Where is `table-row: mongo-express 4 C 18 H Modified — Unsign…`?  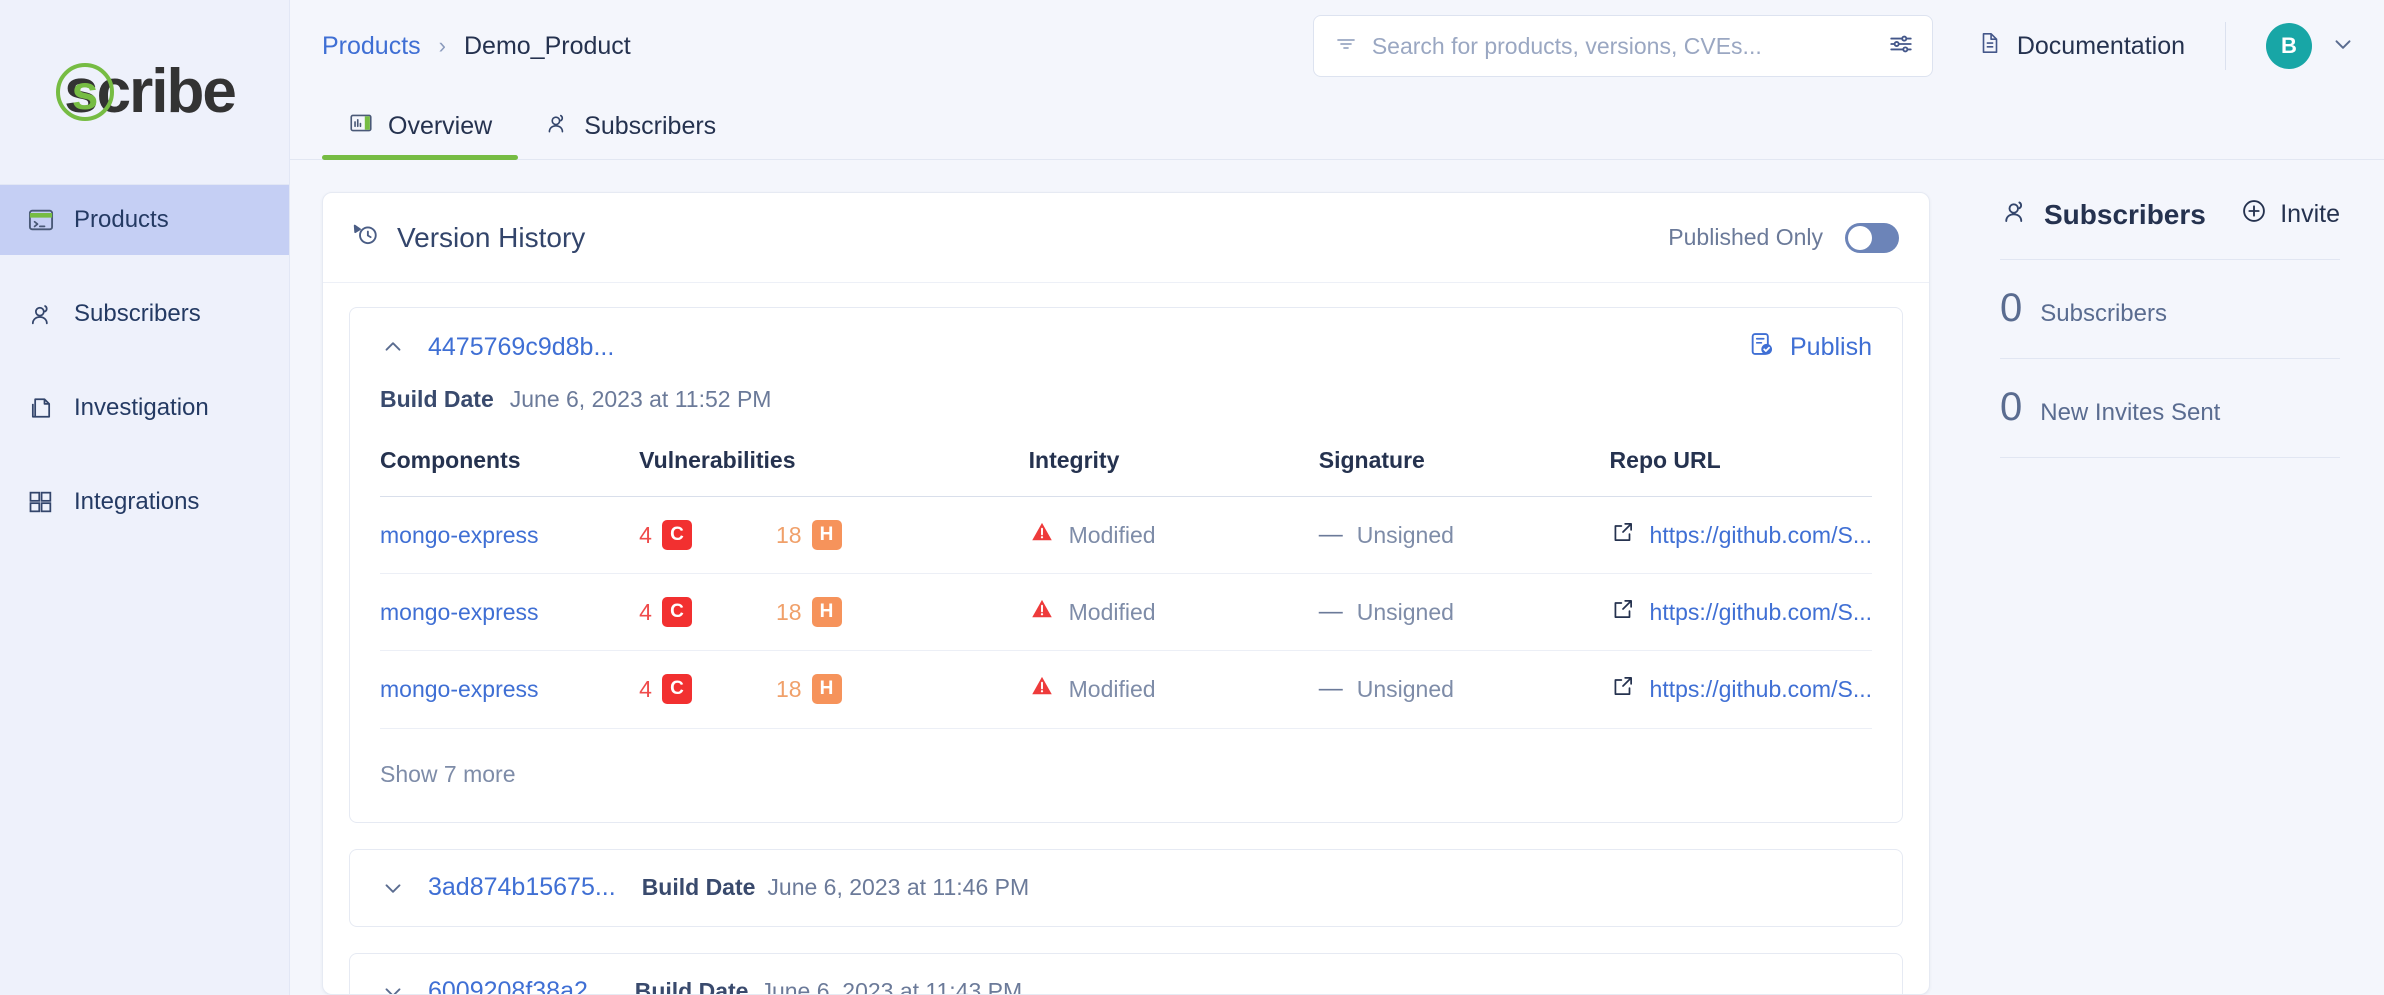 table-row: mongo-express 4 C 18 H Modified — Unsign… is located at coordinates (1126, 535).